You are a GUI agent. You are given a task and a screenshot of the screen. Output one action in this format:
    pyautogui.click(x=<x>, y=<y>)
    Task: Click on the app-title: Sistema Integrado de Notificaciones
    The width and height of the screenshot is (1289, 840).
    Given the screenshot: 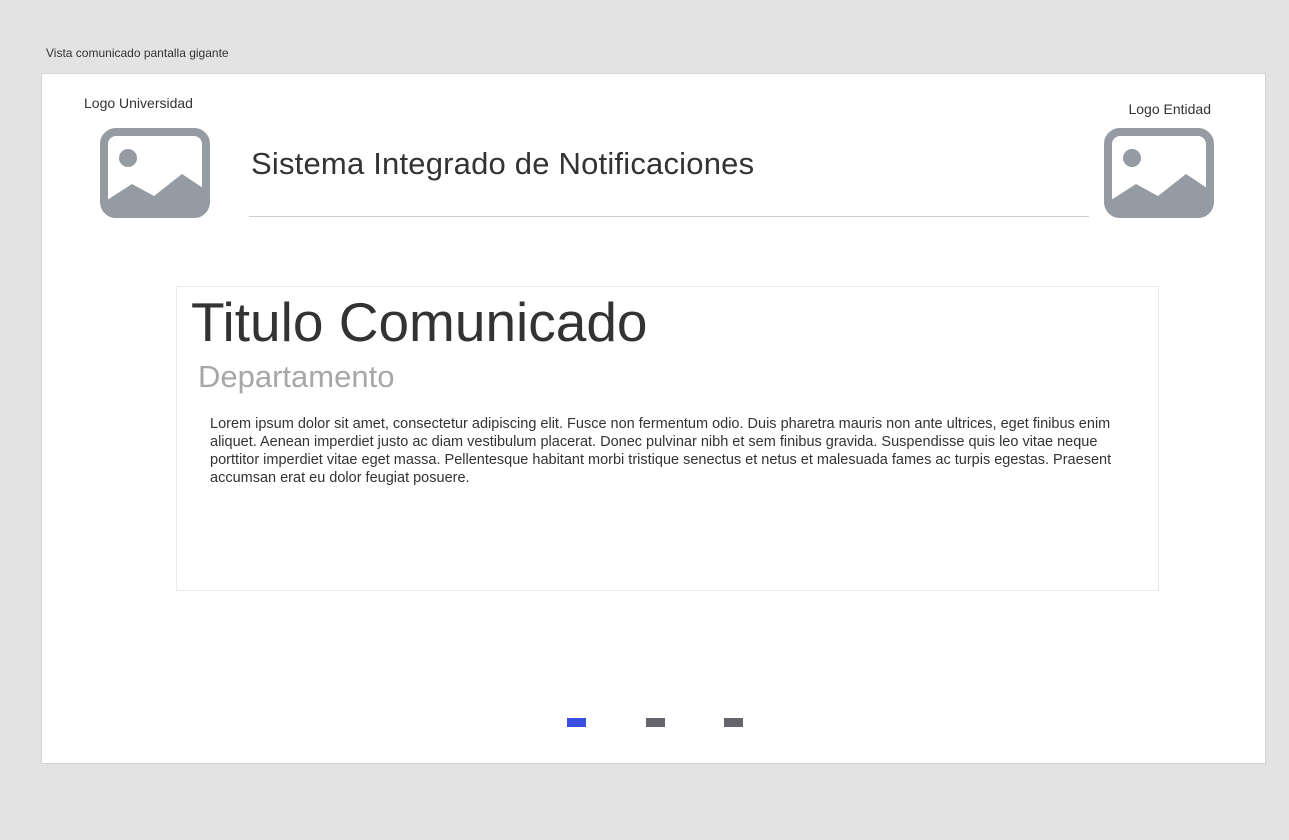 What is the action you would take?
    pyautogui.click(x=503, y=163)
    